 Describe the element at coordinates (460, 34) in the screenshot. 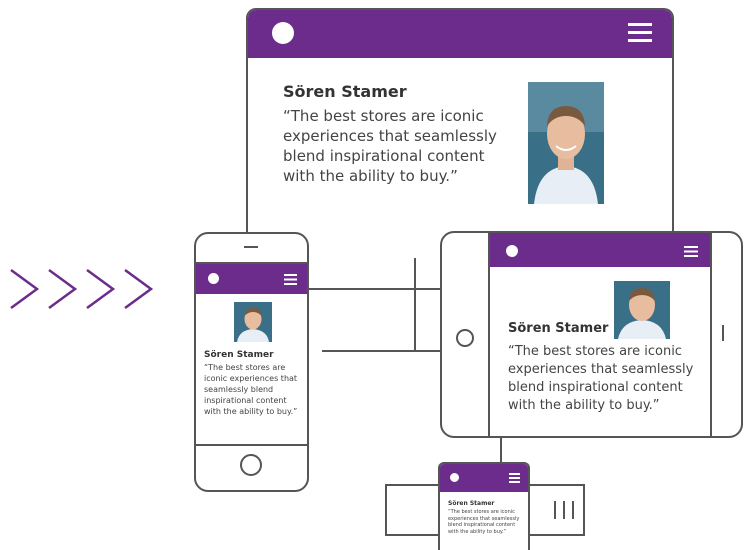

I see `desktop-header-bar` at that location.